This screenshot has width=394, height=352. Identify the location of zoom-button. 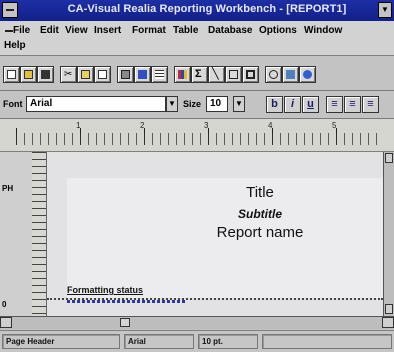
(273, 74).